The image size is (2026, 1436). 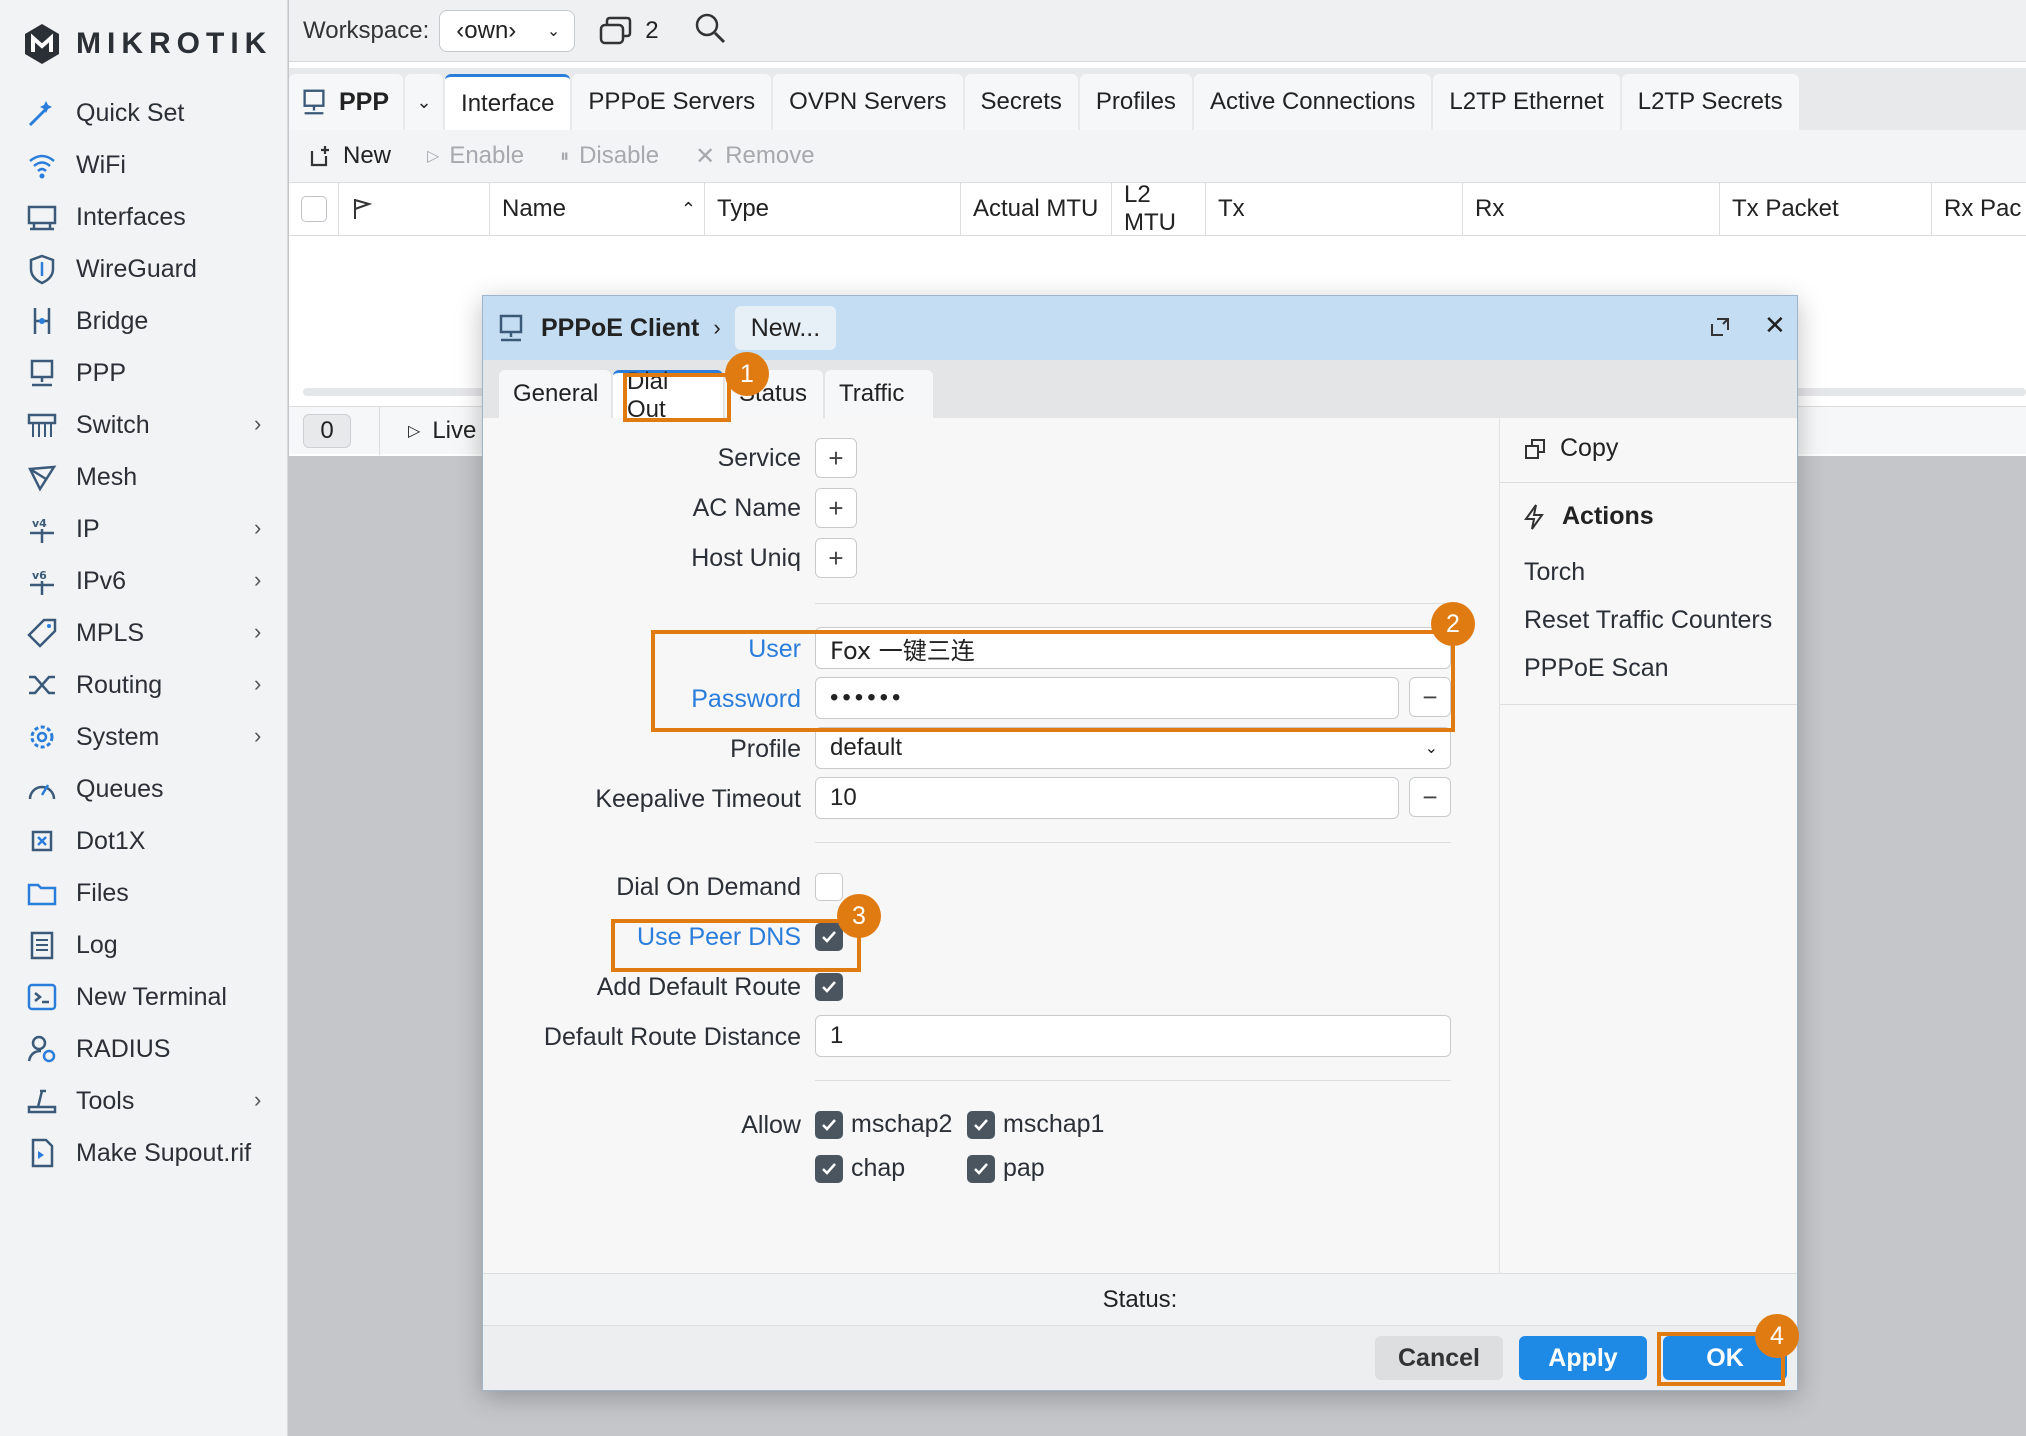 What do you see at coordinates (475, 156) in the screenshot?
I see `enable-button: ▷ Enable` at bounding box center [475, 156].